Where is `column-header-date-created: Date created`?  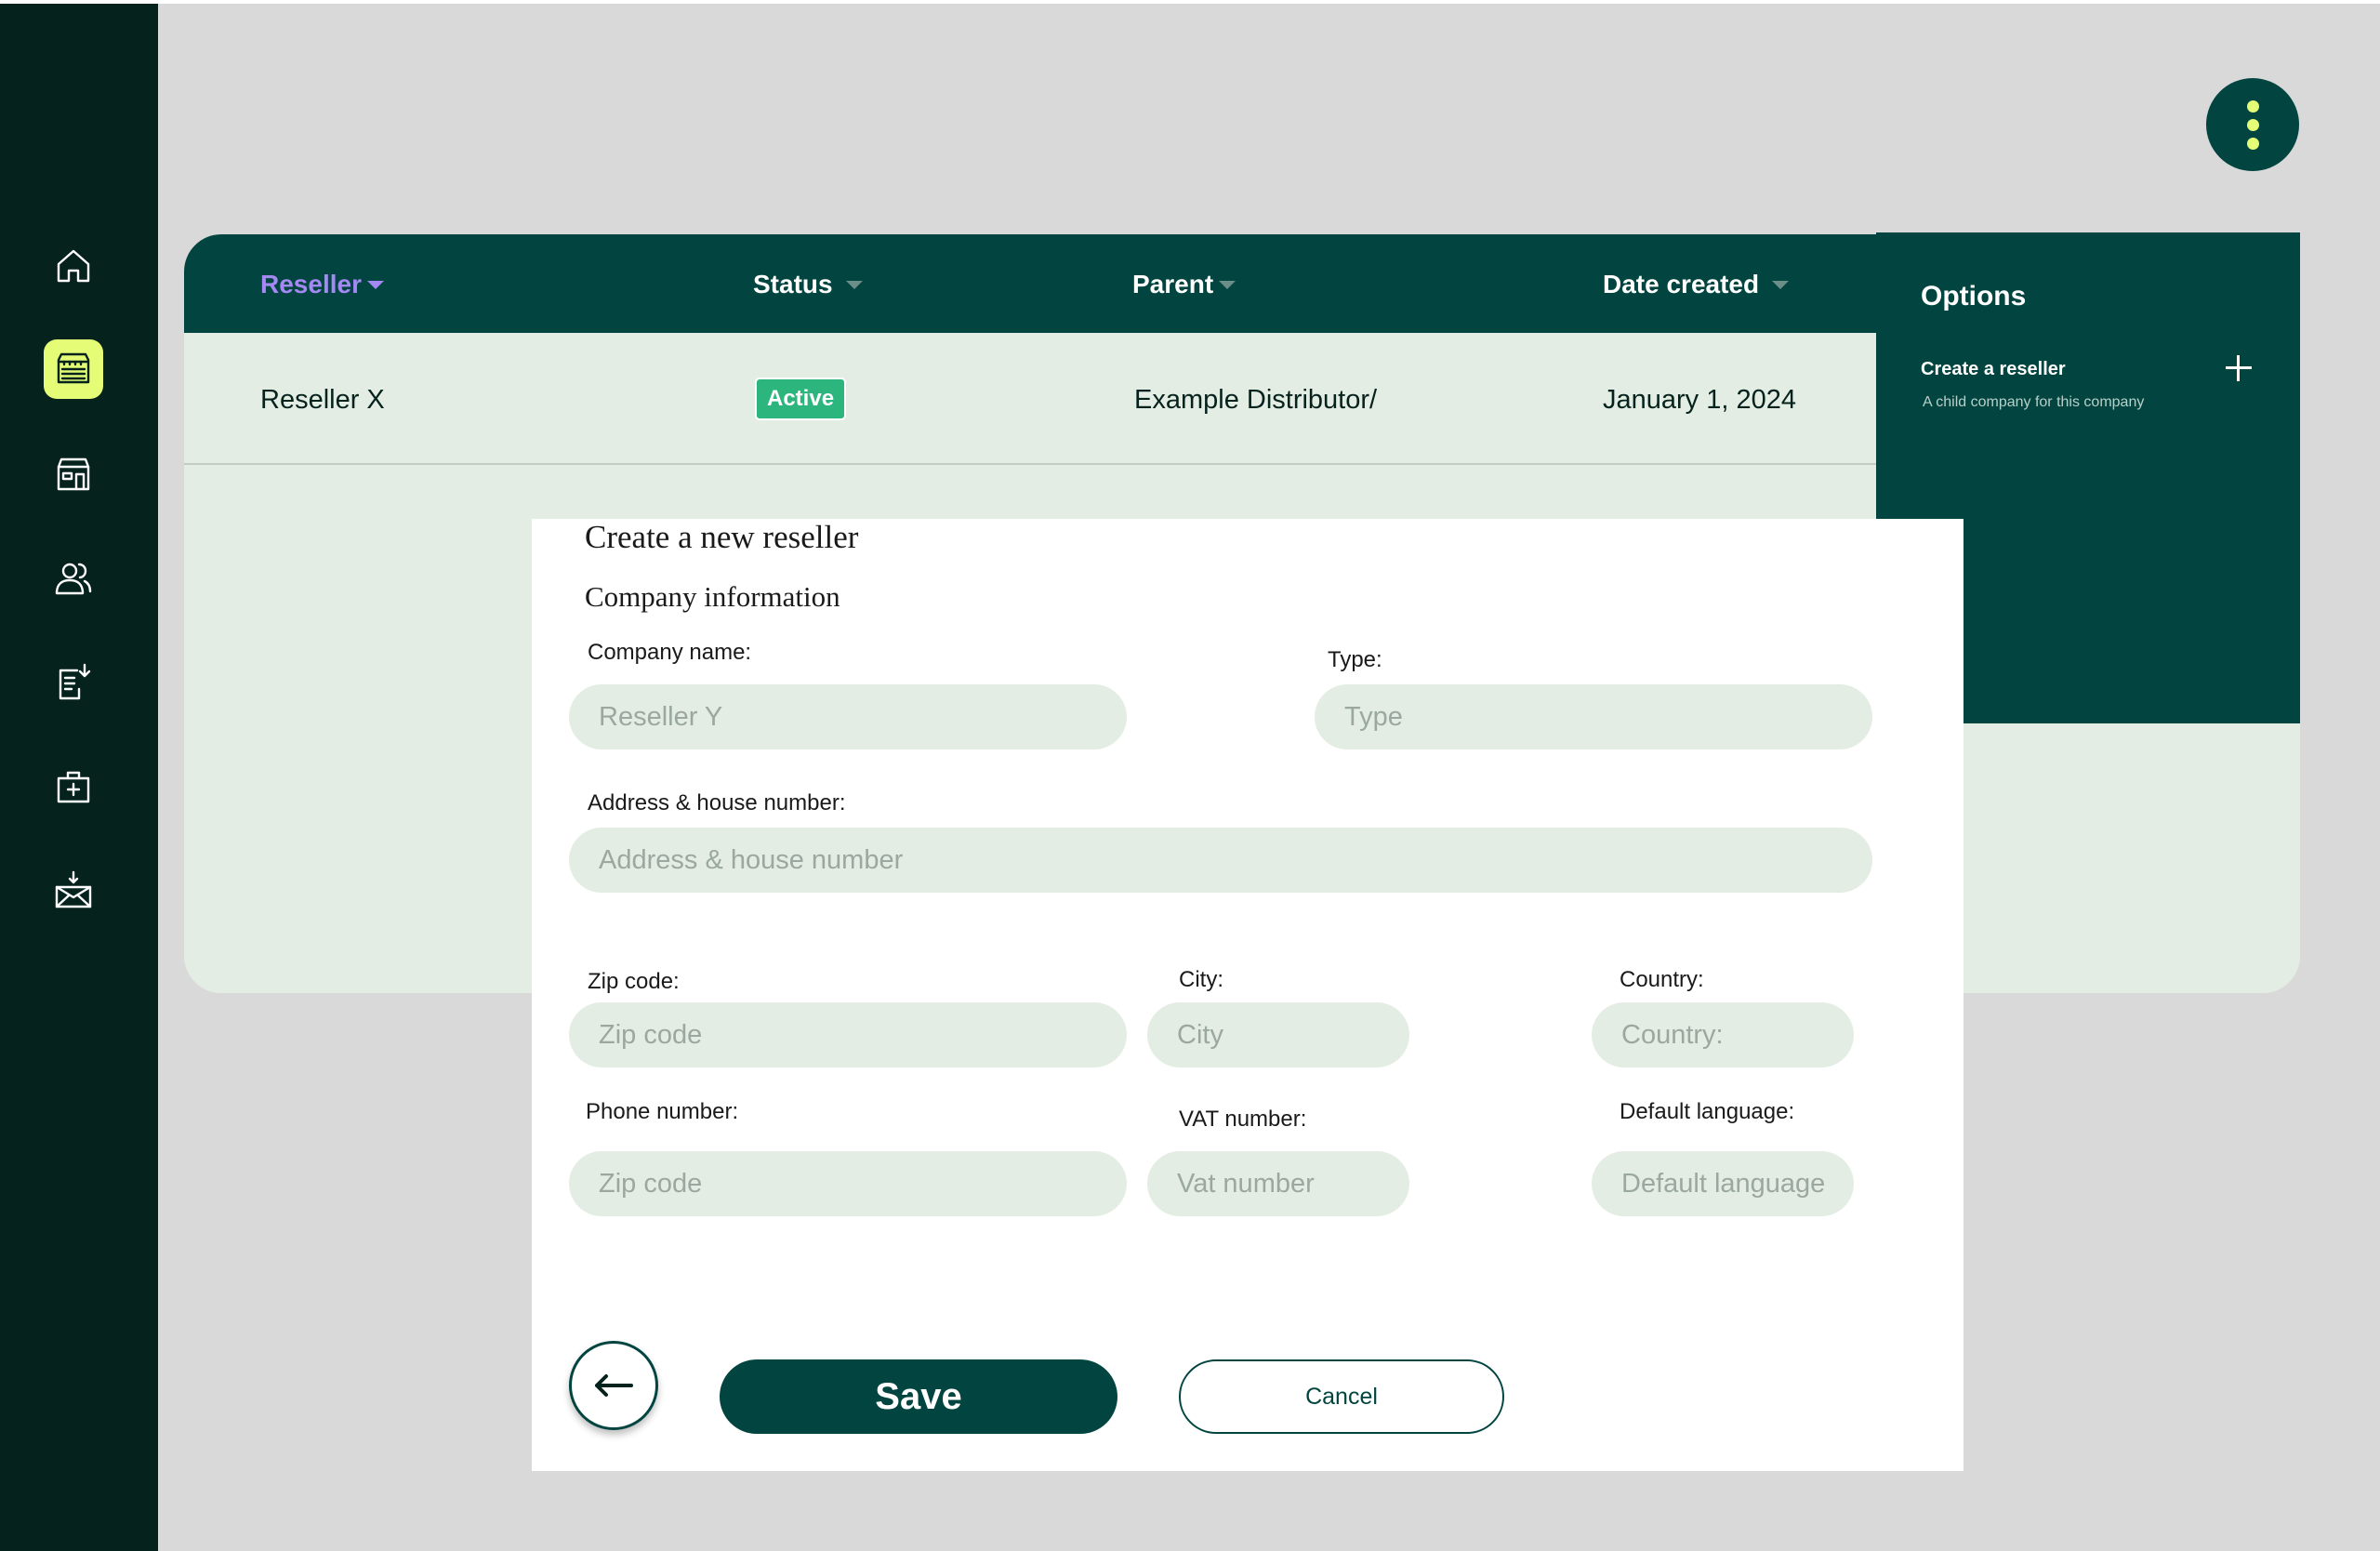 column-header-date-created: Date created is located at coordinates (1696, 284).